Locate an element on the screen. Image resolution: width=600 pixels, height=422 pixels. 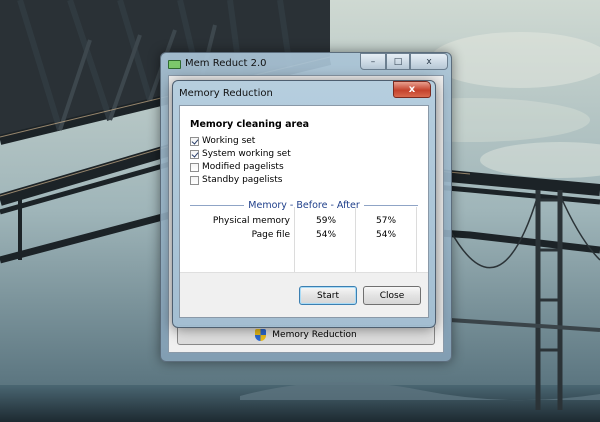
dialog-title: Memory Reduction is located at coordinates (226, 93).